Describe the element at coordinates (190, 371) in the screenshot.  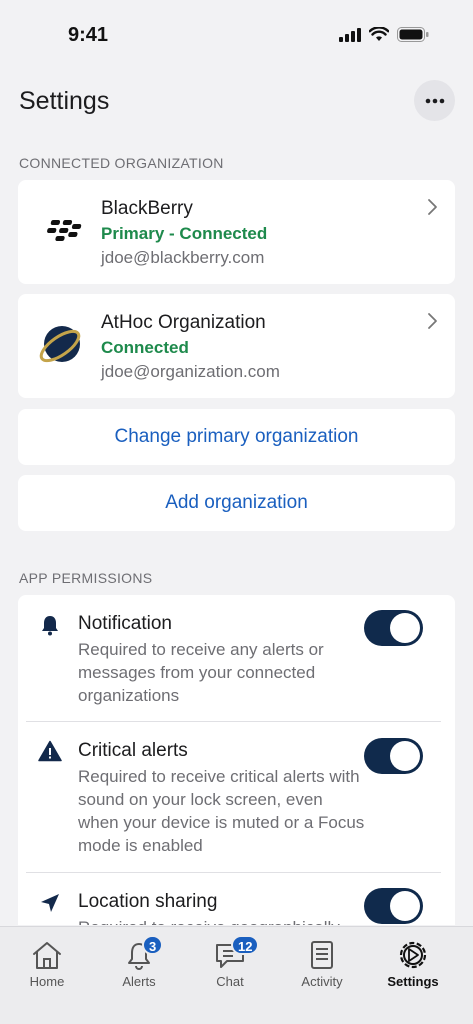
I see `org-email: jdoe@organization.com` at that location.